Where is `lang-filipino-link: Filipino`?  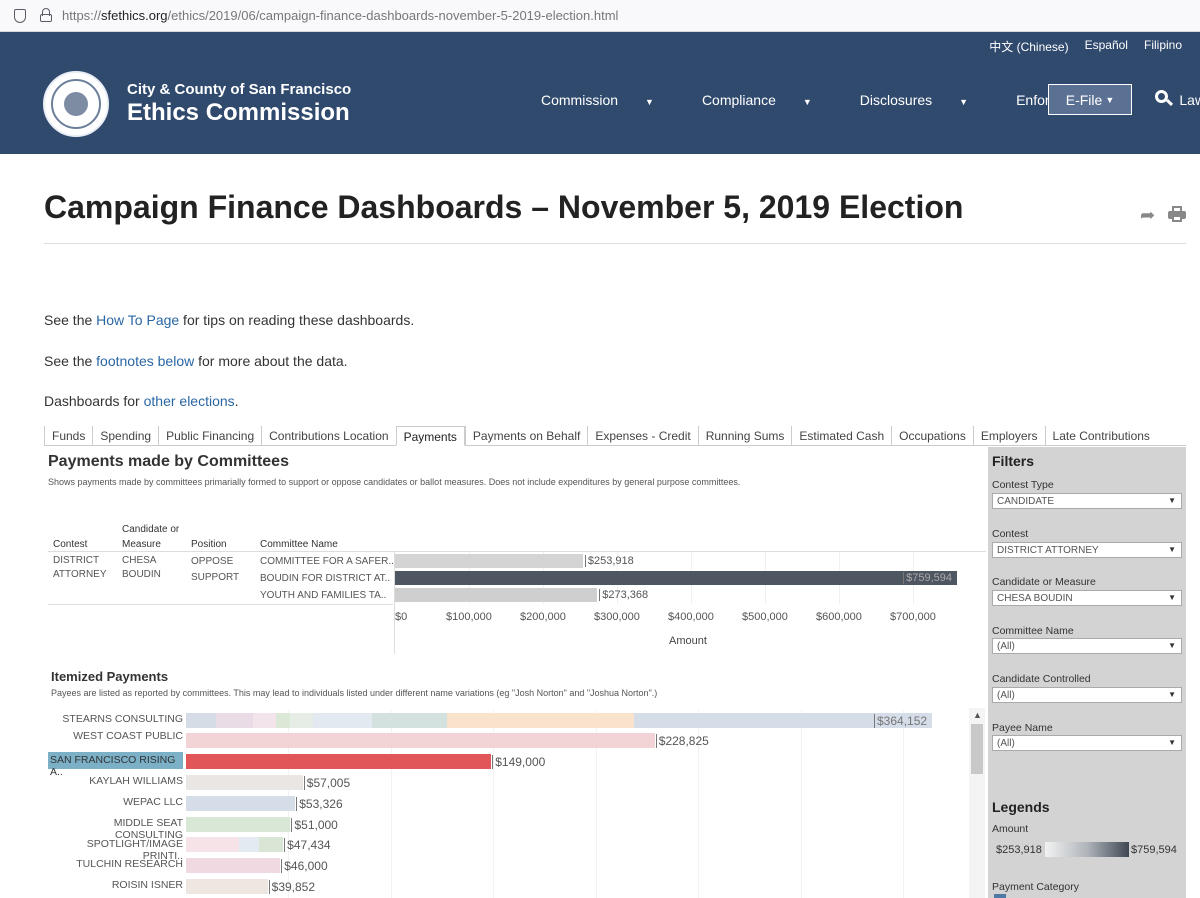
lang-filipino-link: Filipino is located at coordinates (1163, 46).